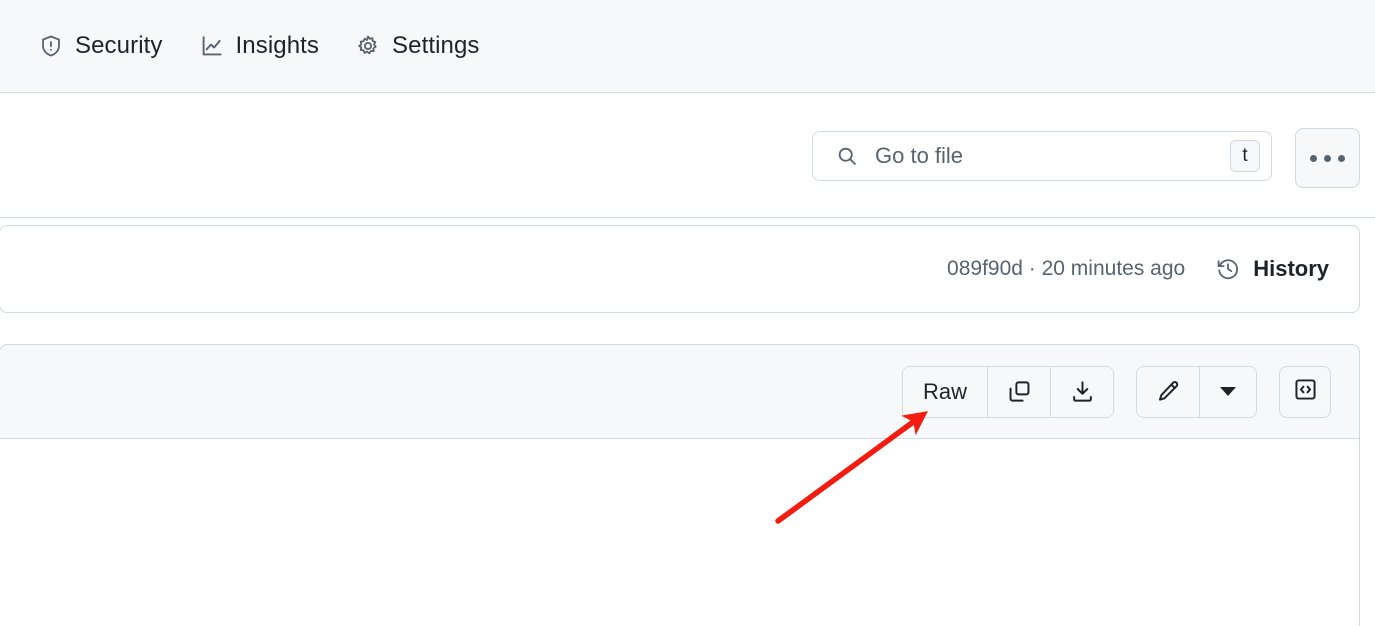 The width and height of the screenshot is (1375, 626). I want to click on nav-item-security: Security, so click(100, 46).